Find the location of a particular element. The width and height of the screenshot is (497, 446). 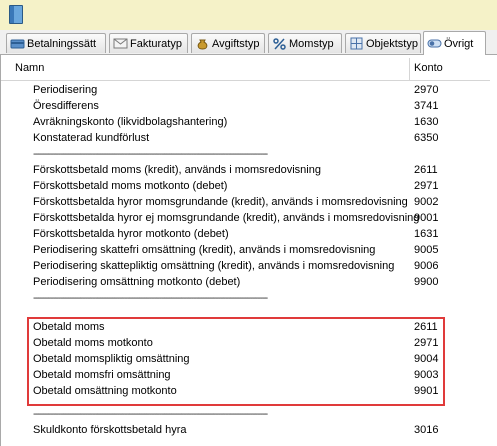

row-konto: 2611 is located at coordinates (426, 170).